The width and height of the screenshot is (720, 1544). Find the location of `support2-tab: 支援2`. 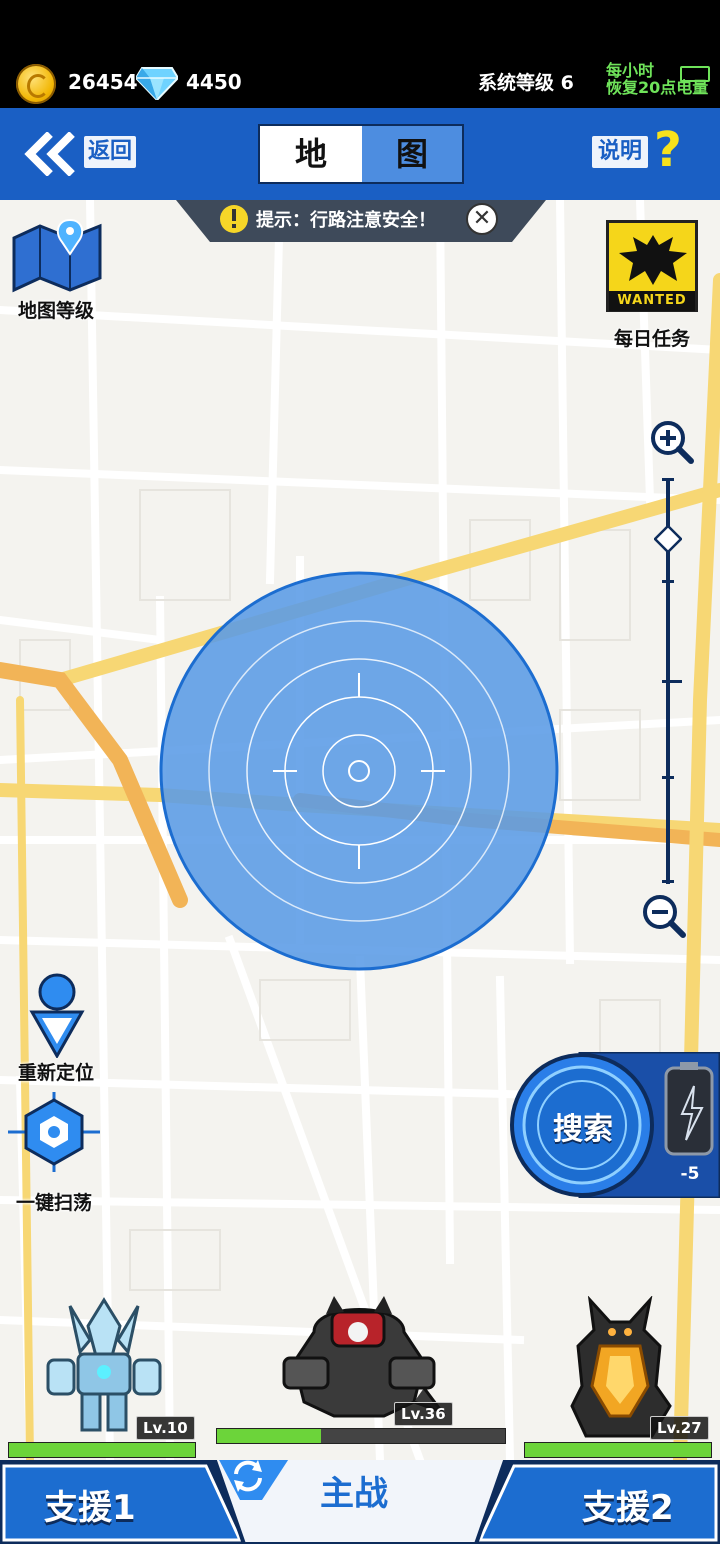

support2-tab: 支援2 is located at coordinates (628, 1504).